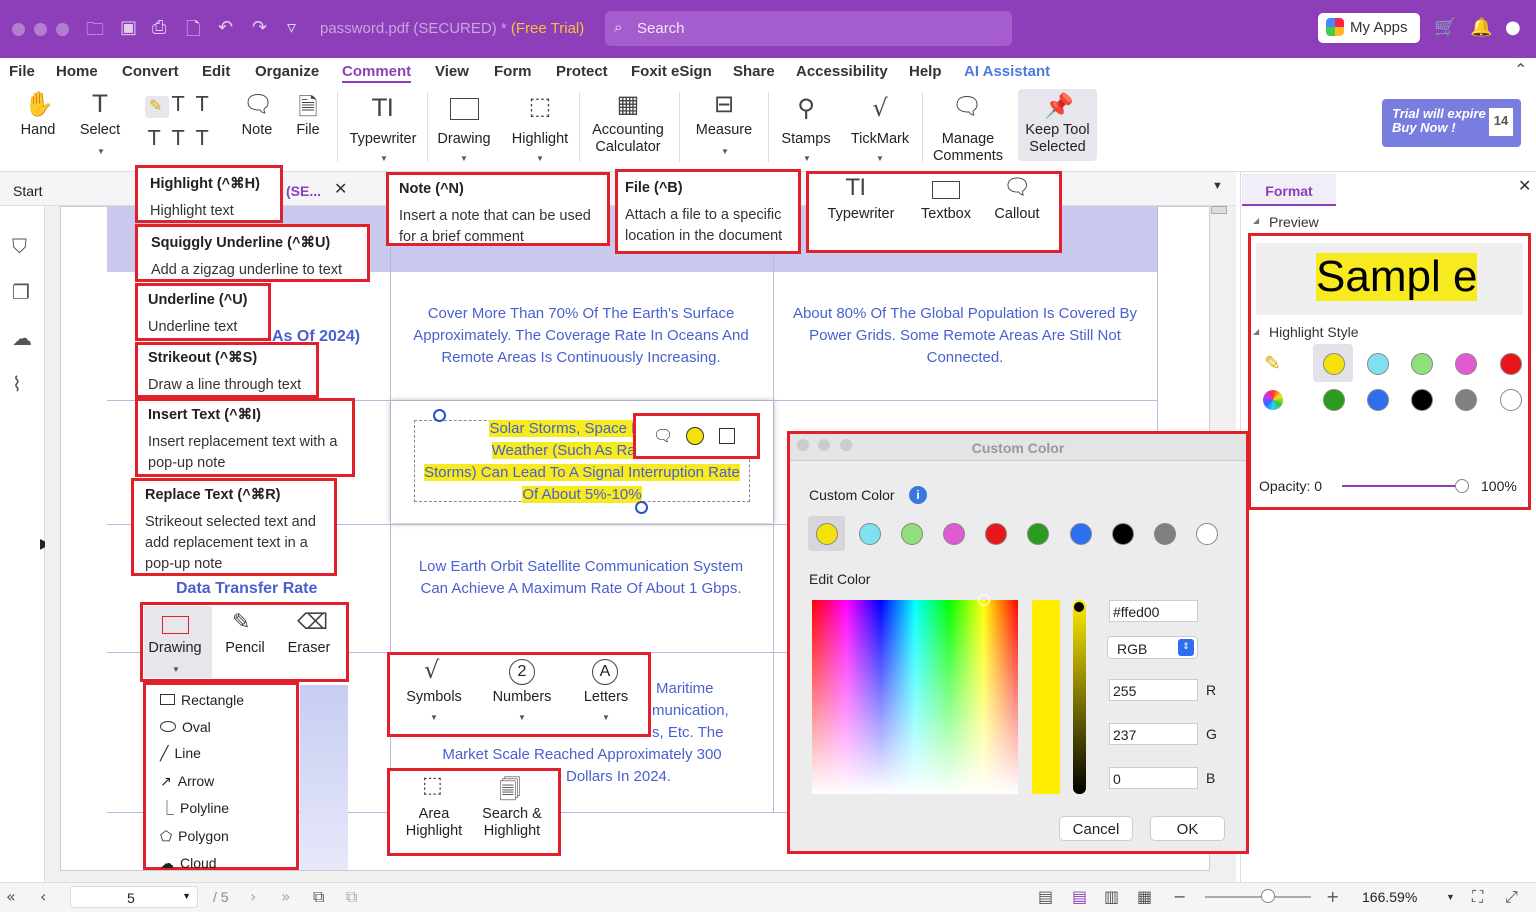  What do you see at coordinates (671, 71) in the screenshot?
I see `menu-foxit-esign: Foxit eSign` at bounding box center [671, 71].